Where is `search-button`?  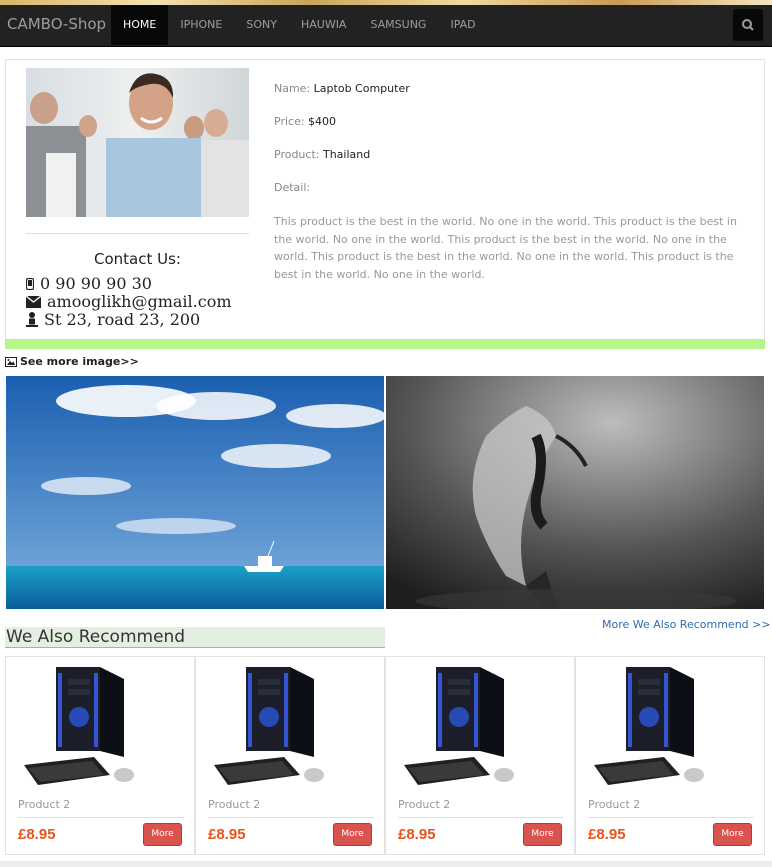 search-button is located at coordinates (748, 25).